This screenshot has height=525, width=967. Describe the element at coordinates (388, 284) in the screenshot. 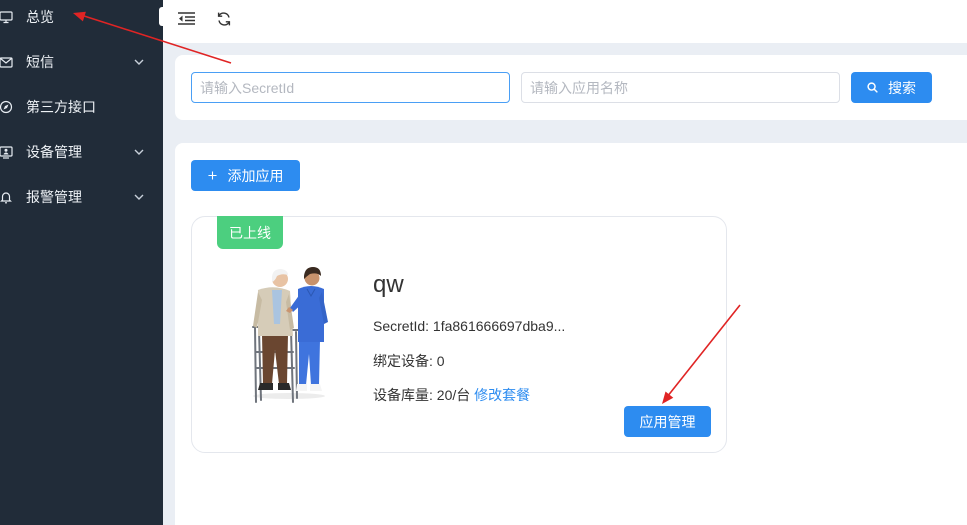

I see `app-name: qw` at that location.